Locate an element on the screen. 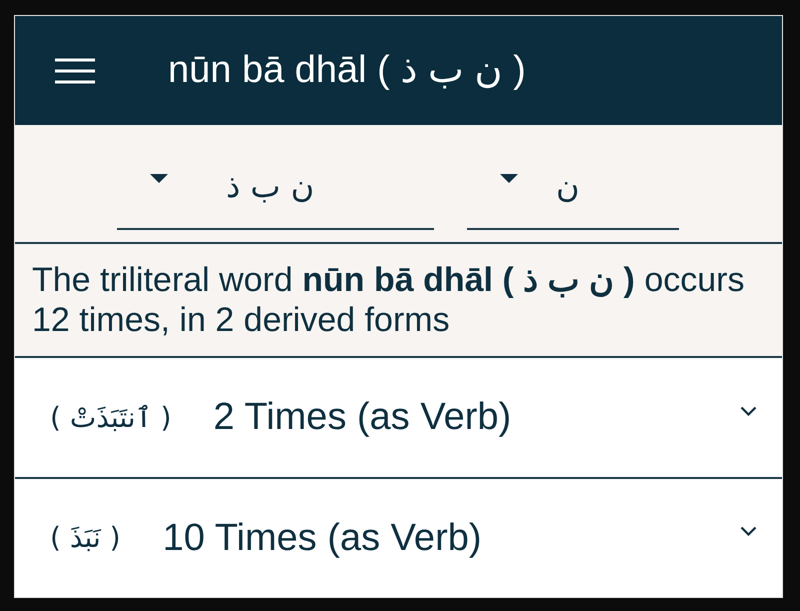  arabic-form: ( نَبَذَ ) is located at coordinates (85, 538).